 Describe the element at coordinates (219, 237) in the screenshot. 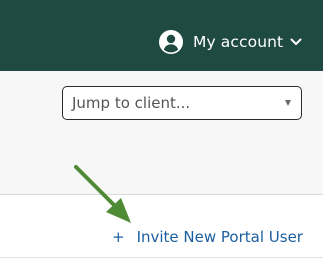

I see `invite-portal-user-label: Invite New Portal User` at that location.